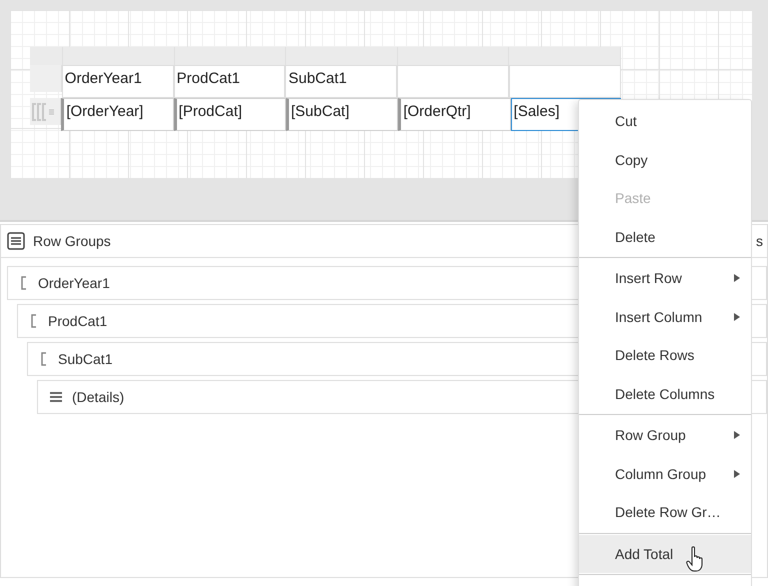 The height and width of the screenshot is (586, 768). What do you see at coordinates (72, 241) in the screenshot?
I see `panel-title: Row Groups` at bounding box center [72, 241].